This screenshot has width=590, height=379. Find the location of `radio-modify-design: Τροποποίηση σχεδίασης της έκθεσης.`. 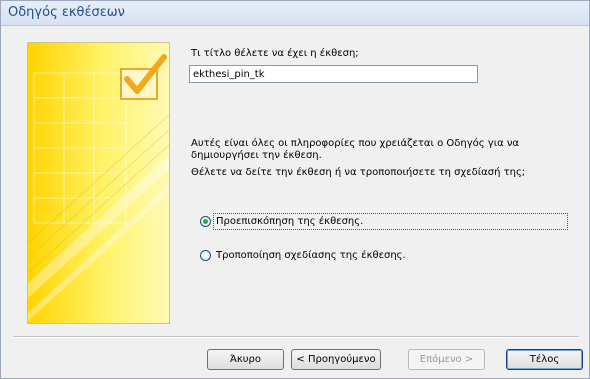

radio-modify-design: Τροποποίηση σχεδίασης της έκθεσης. is located at coordinates (303, 255).